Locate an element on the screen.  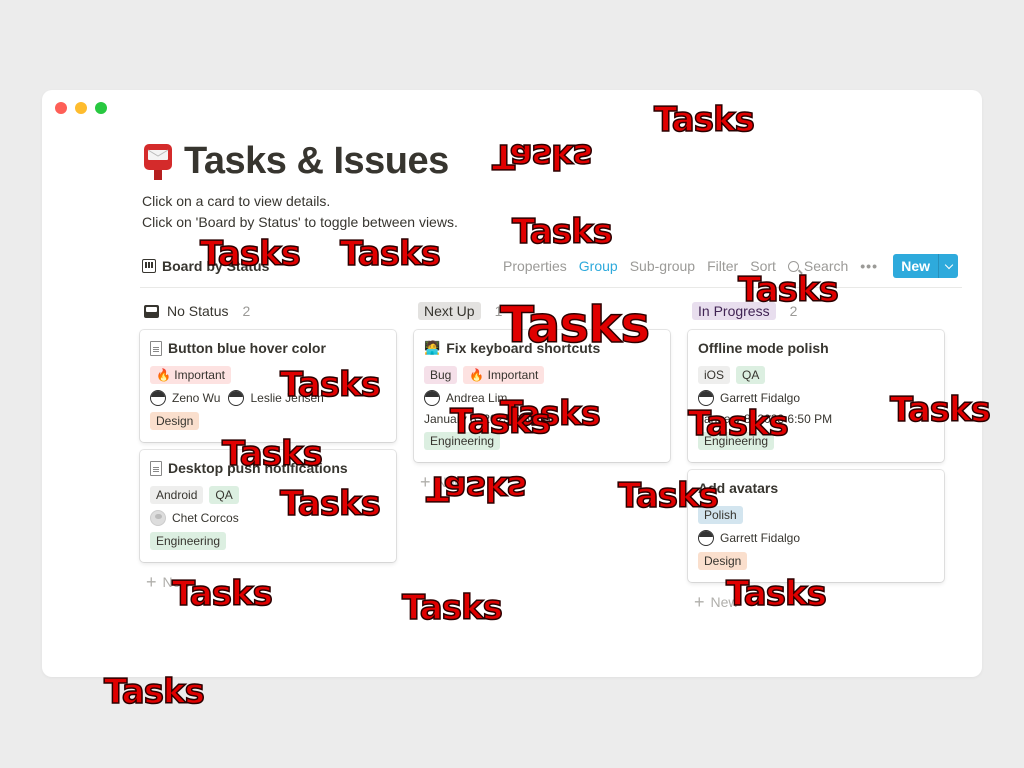
postbox-icon is located at coordinates (158, 162).